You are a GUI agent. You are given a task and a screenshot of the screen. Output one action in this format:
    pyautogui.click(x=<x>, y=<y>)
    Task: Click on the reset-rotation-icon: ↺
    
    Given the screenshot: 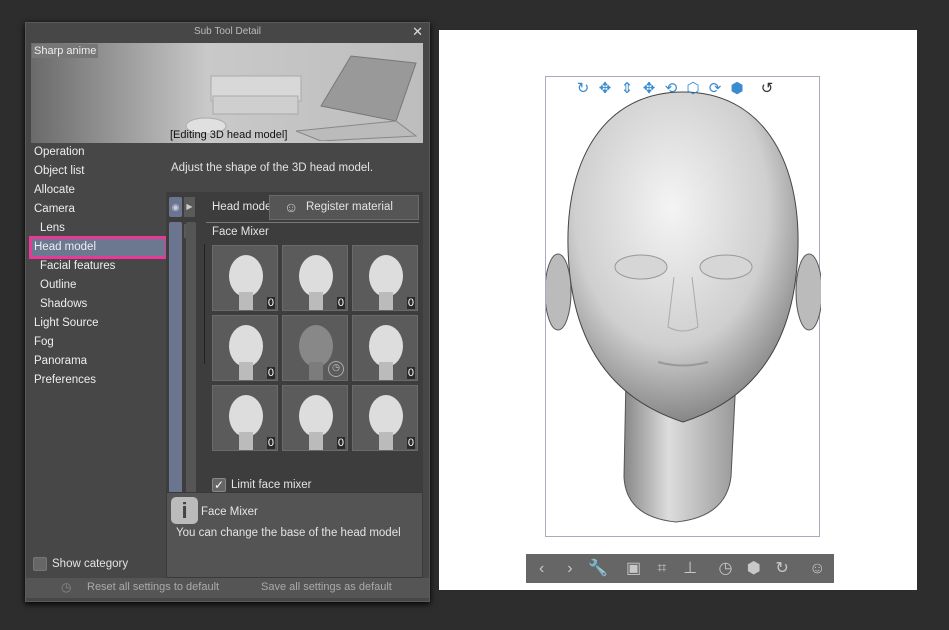 What is the action you would take?
    pyautogui.click(x=767, y=89)
    